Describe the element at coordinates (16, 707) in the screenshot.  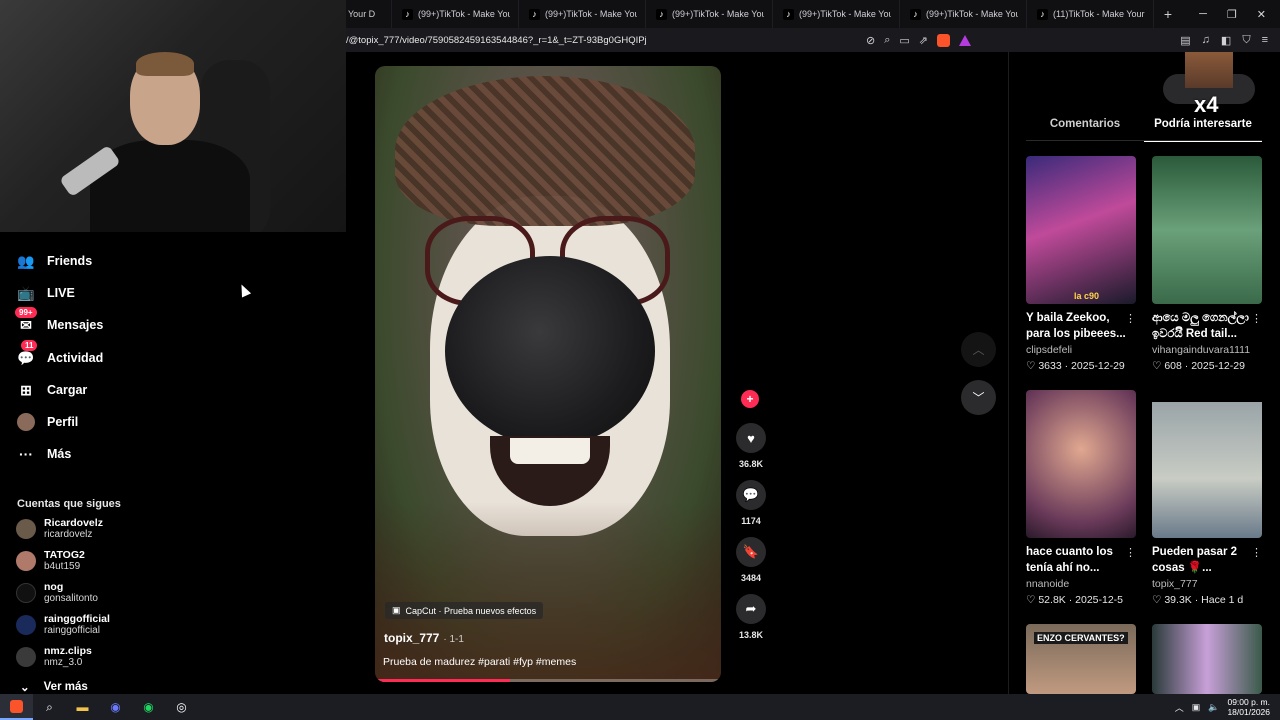
I see `brave-taskbar-icon` at that location.